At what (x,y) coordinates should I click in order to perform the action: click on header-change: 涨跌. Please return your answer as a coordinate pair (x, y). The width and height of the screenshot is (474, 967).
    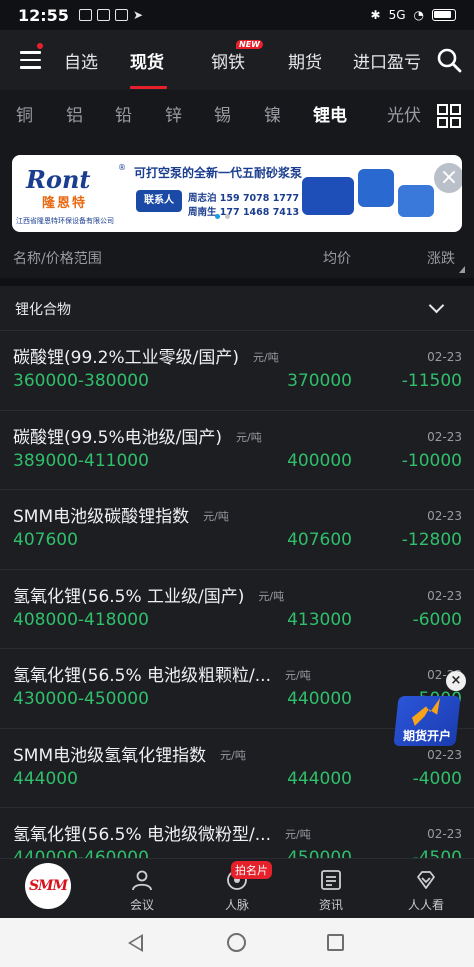
    Looking at the image, I should click on (441, 258).